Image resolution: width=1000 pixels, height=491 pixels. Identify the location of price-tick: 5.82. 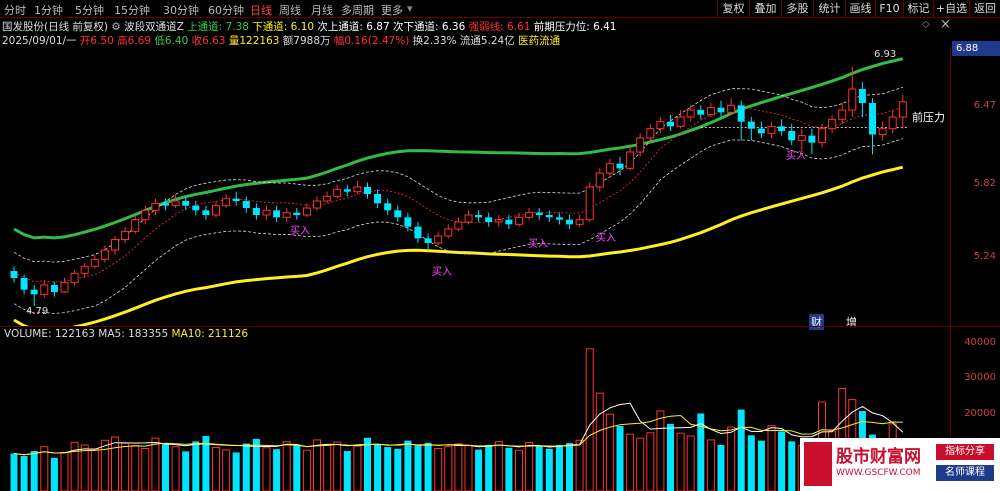
(984, 183).